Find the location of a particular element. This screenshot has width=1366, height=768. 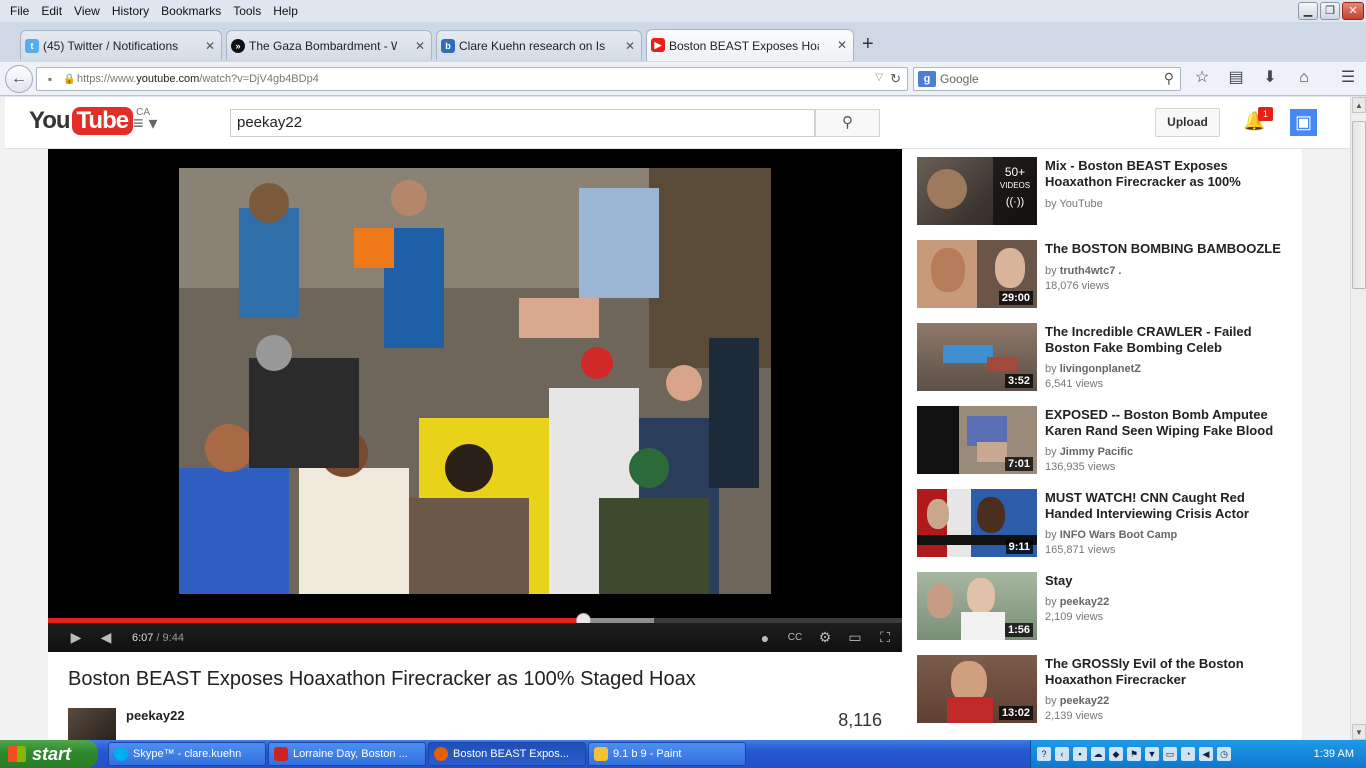

video-thumbnail: 3:52 is located at coordinates (977, 357).